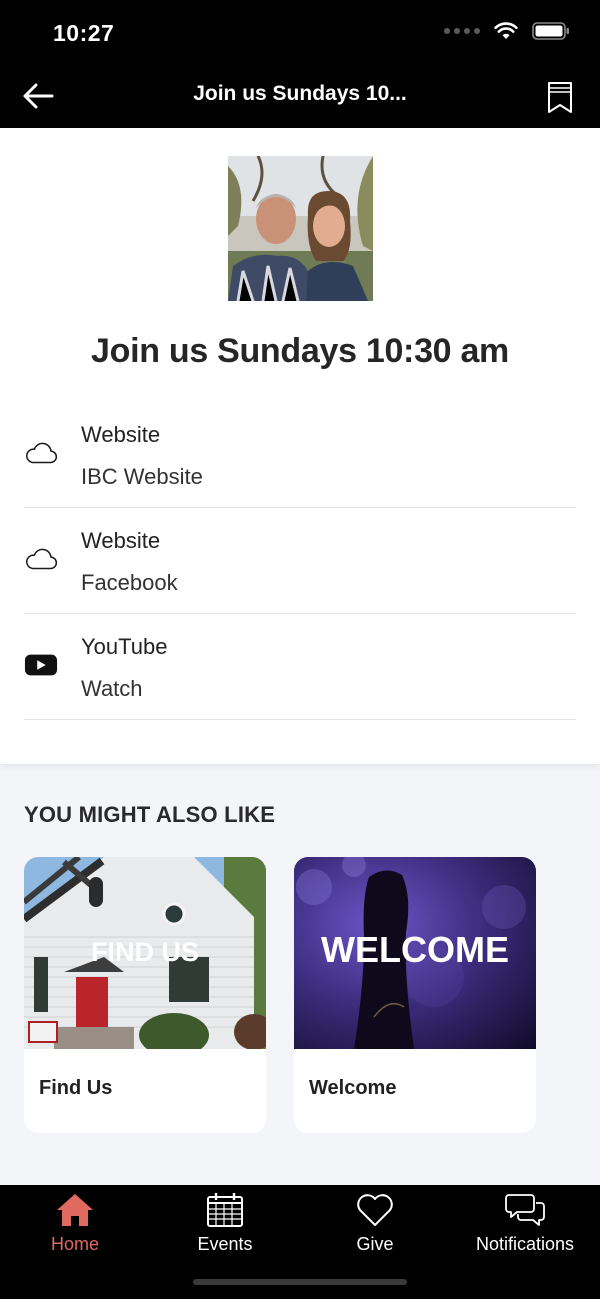 The image size is (600, 1299). I want to click on link-title: IBC Website, so click(142, 476).